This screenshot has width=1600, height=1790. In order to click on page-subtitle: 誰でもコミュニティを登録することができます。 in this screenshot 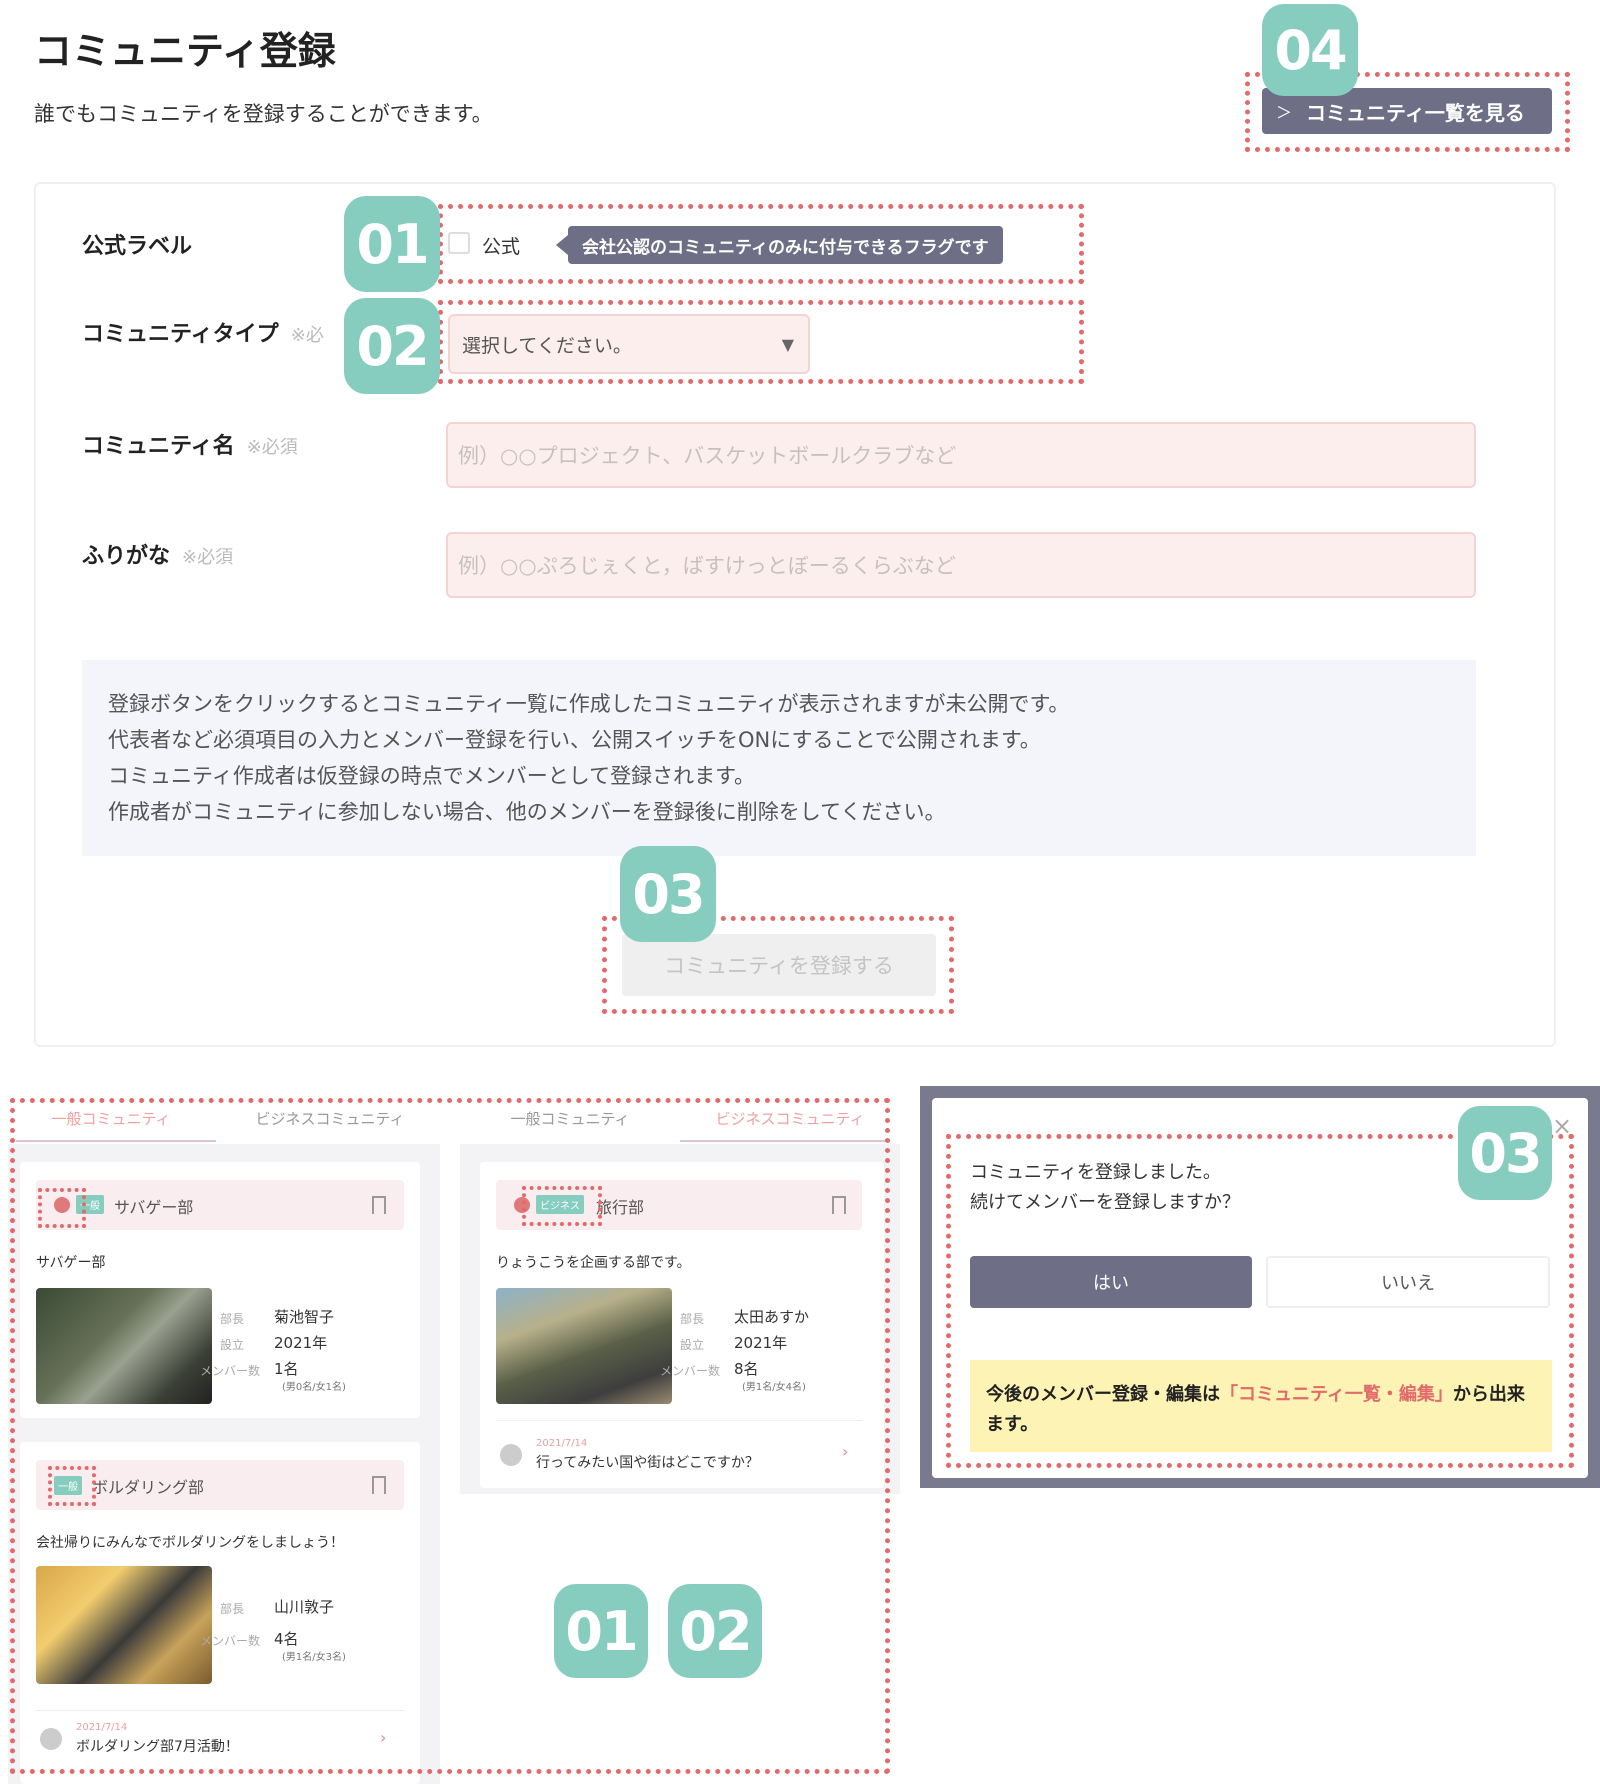, I will do `click(263, 114)`.